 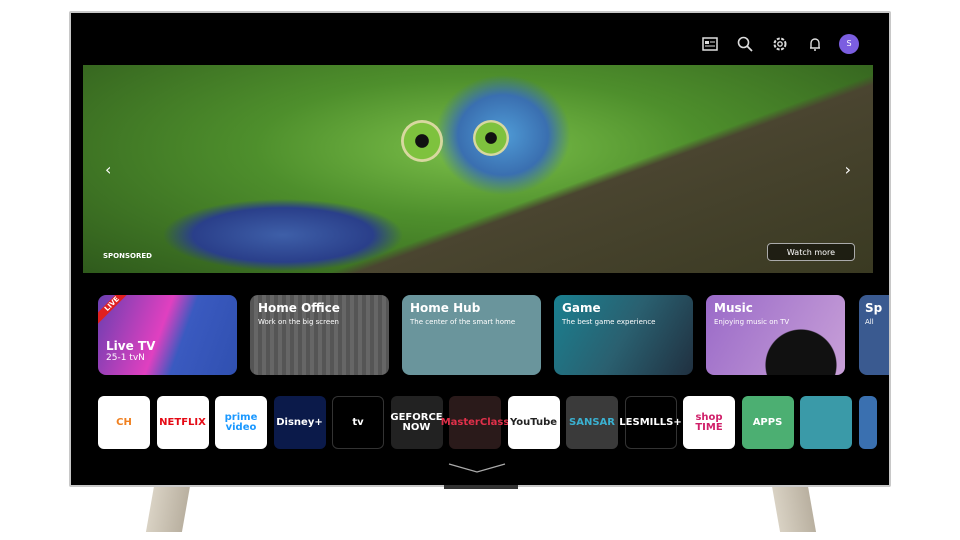 I want to click on card-title: Game, so click(x=581, y=308).